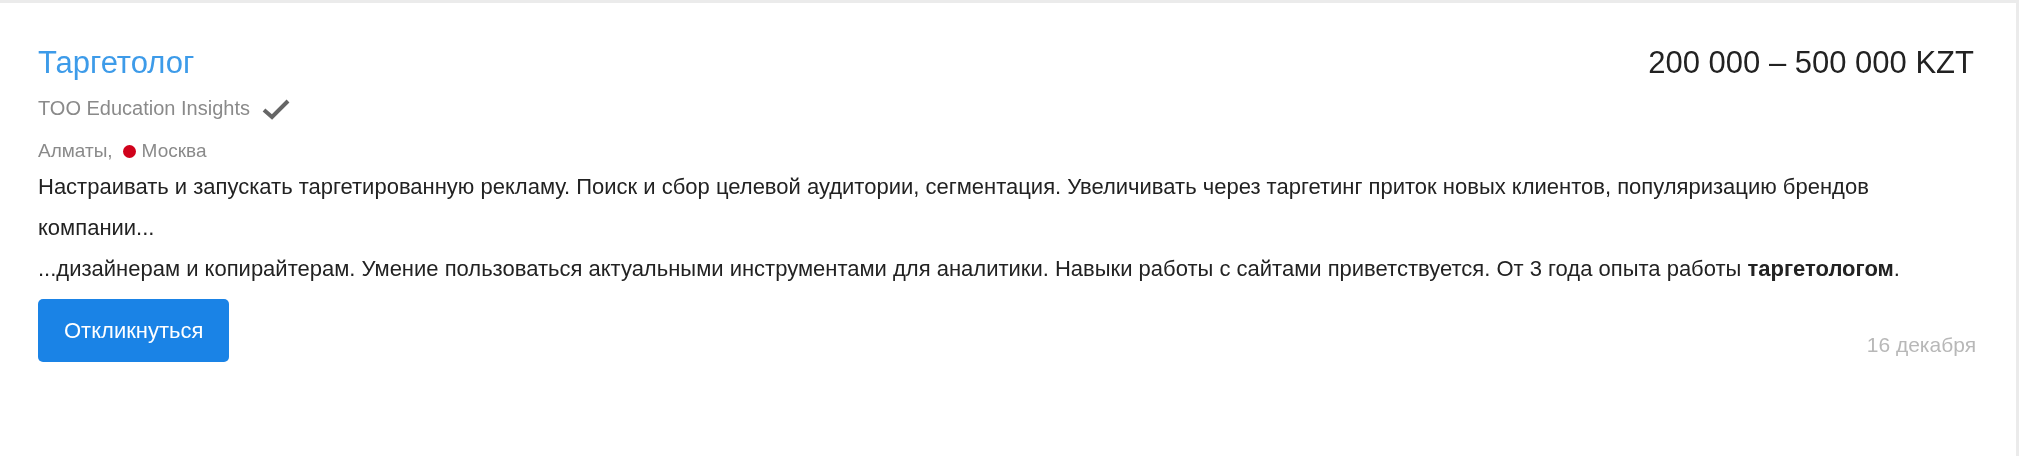  Describe the element at coordinates (134, 330) in the screenshot. I see `respond-button: Откликнуться` at that location.